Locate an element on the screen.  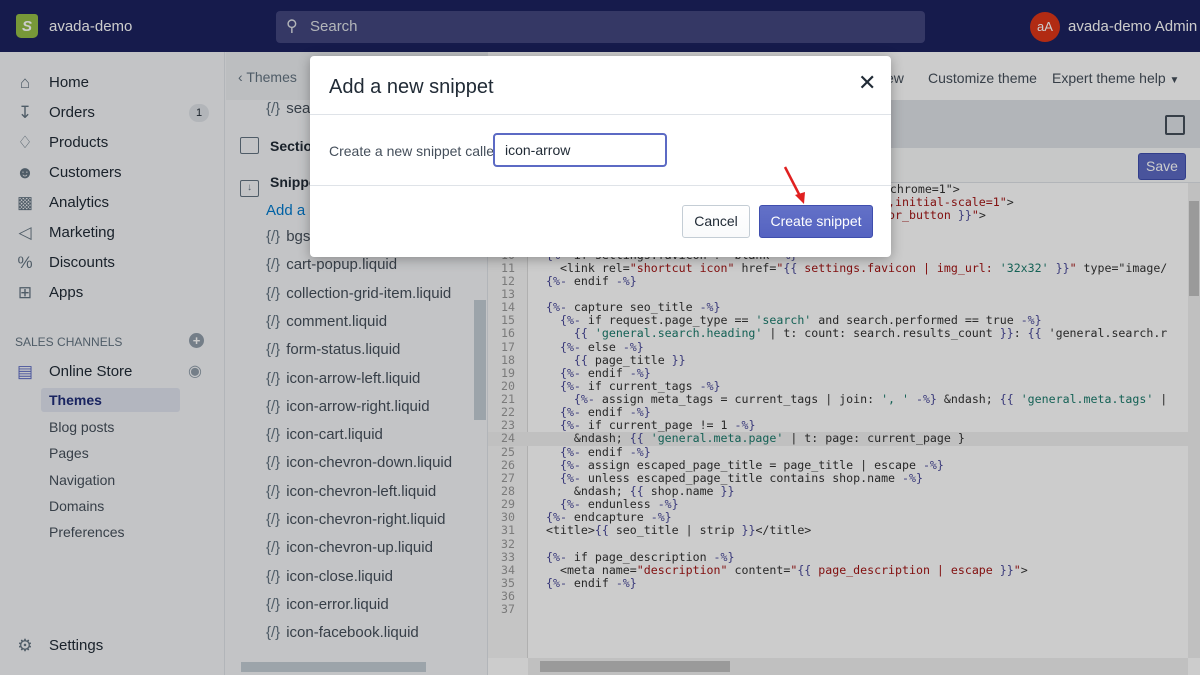
close-icon: ✕ is located at coordinates (867, 83).